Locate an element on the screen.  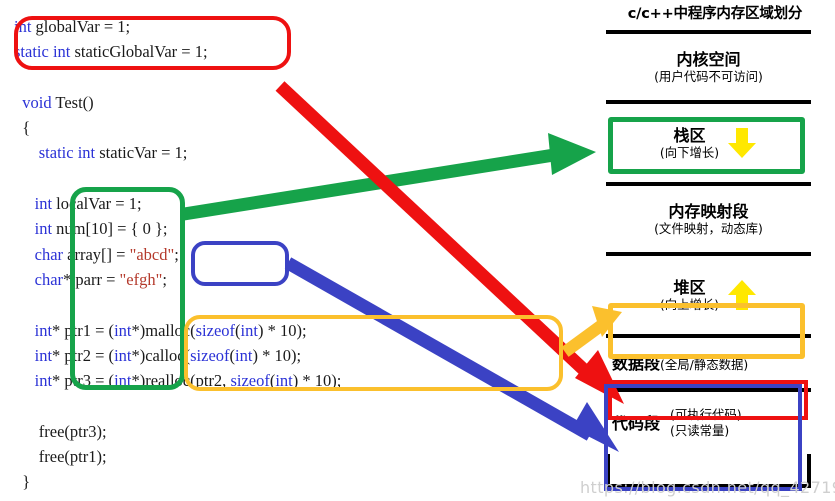
segment-text-note2: (只读常量) is located at coordinates (700, 430).